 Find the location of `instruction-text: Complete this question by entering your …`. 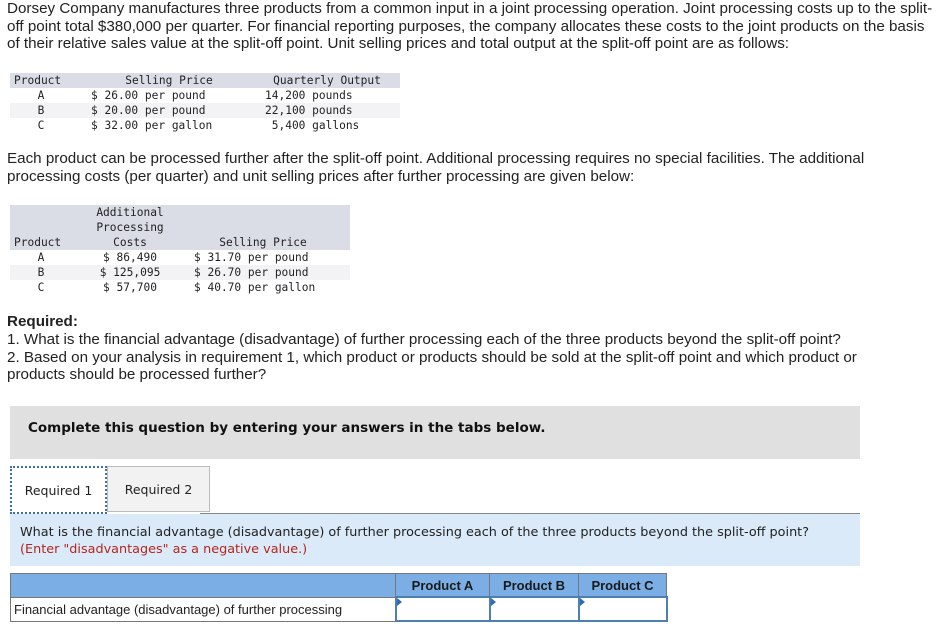

instruction-text: Complete this question by entering your … is located at coordinates (287, 428).